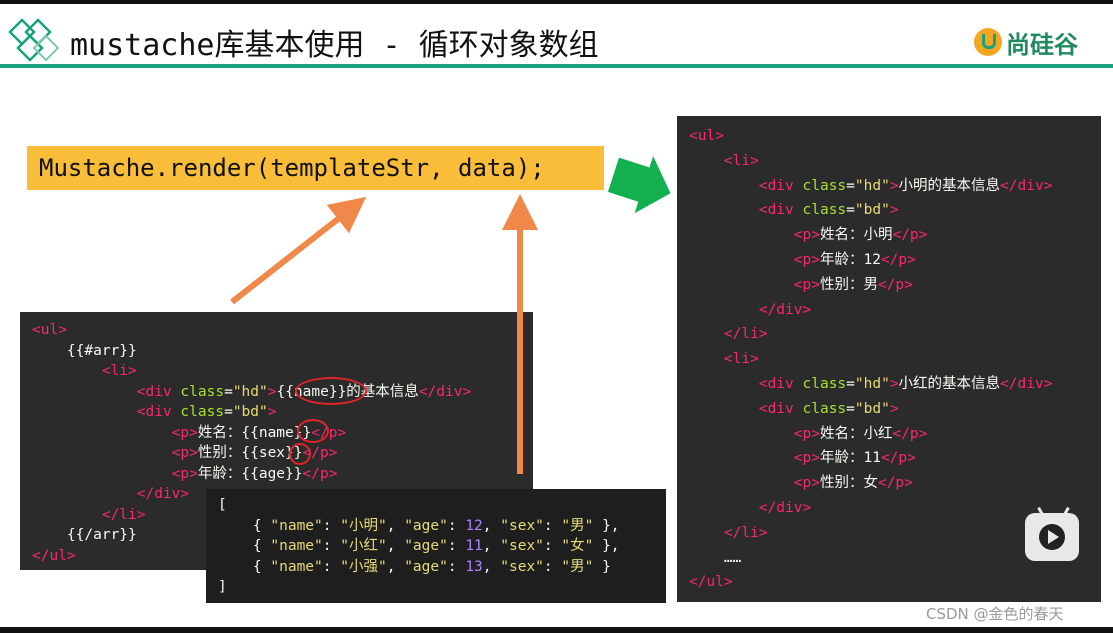 The width and height of the screenshot is (1113, 633). Describe the element at coordinates (856, 433) in the screenshot. I see `code-token: 姓名：小红` at that location.